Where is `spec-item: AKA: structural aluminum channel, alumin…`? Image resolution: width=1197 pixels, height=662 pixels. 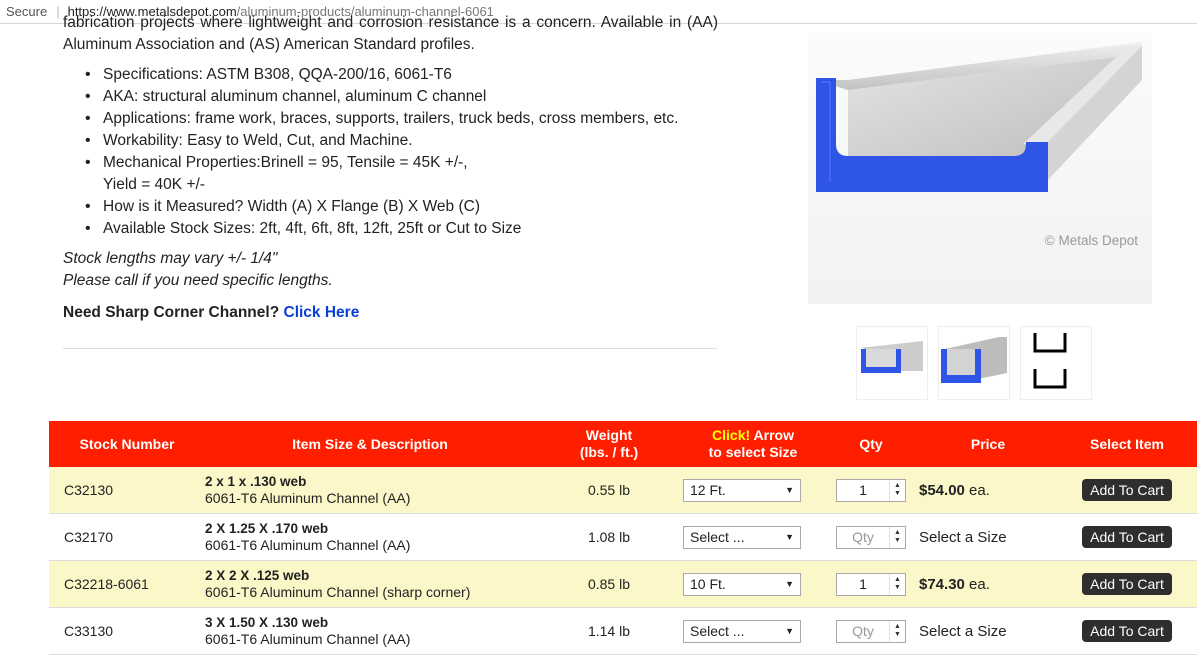
spec-item: AKA: structural aluminum channel, alumin… is located at coordinates (401, 97).